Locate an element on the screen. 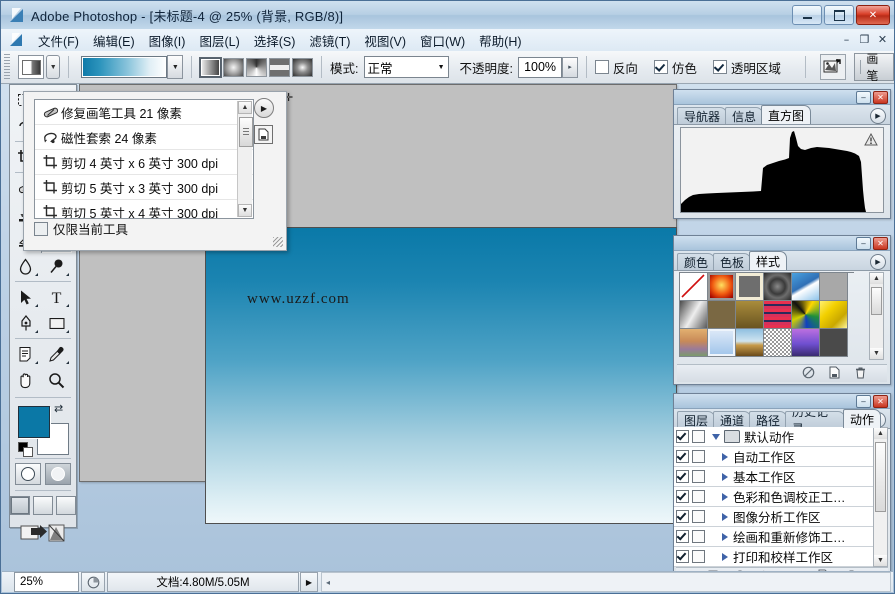  reverse-checkbox-wrap: 反向 is located at coordinates (616, 67).